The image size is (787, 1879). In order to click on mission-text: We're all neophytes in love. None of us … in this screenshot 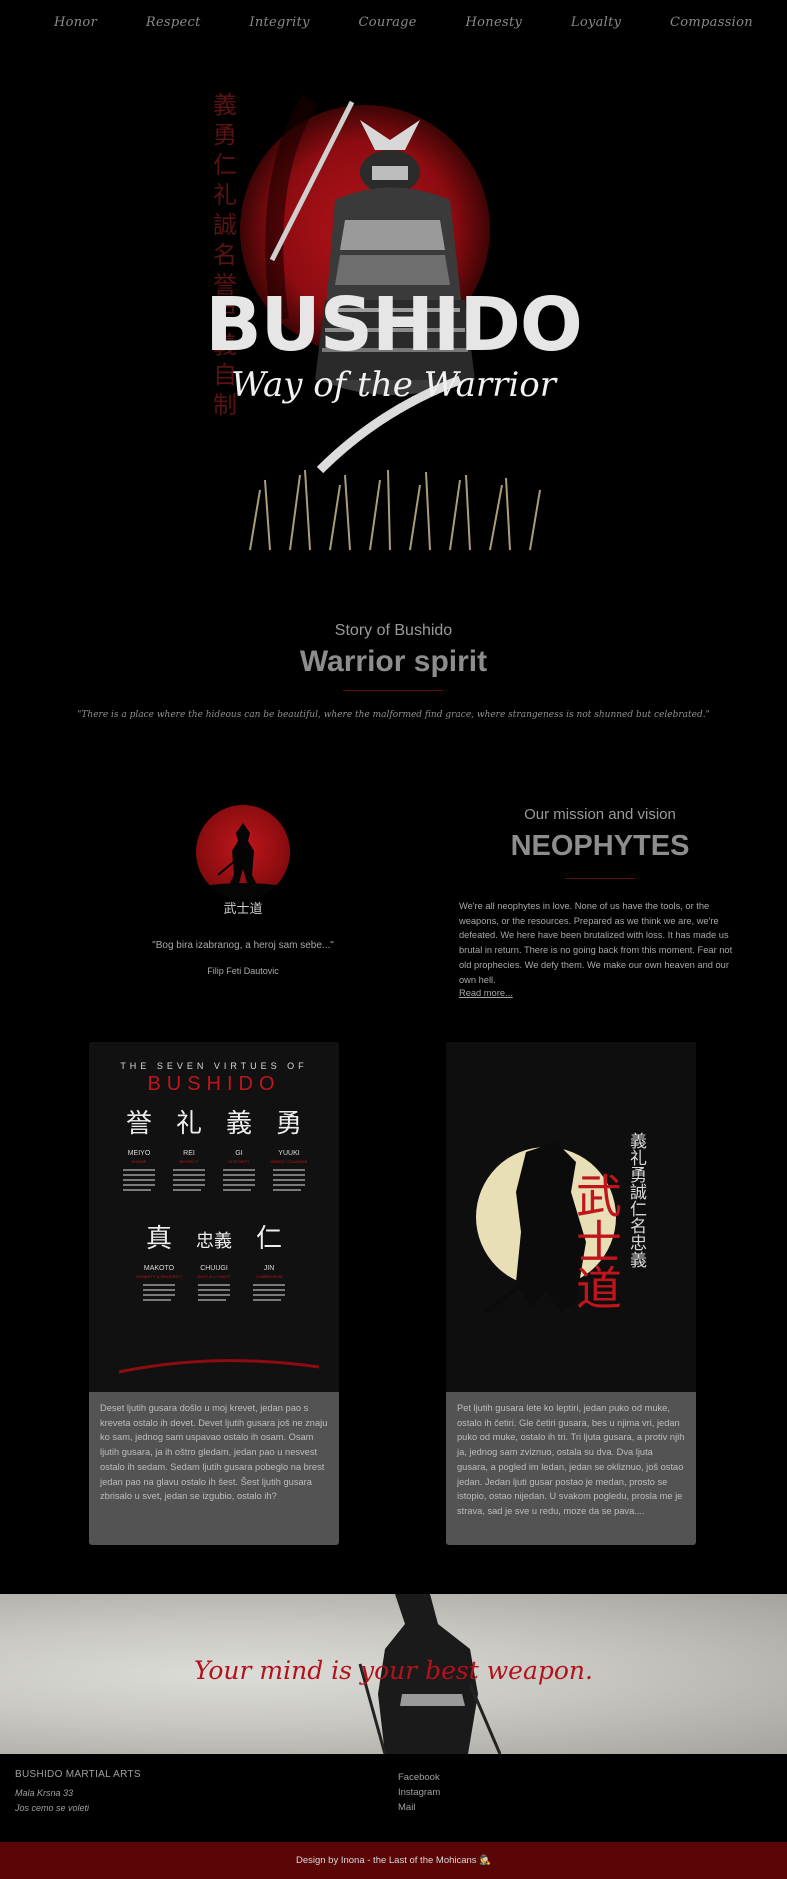, I will do `click(596, 943)`.